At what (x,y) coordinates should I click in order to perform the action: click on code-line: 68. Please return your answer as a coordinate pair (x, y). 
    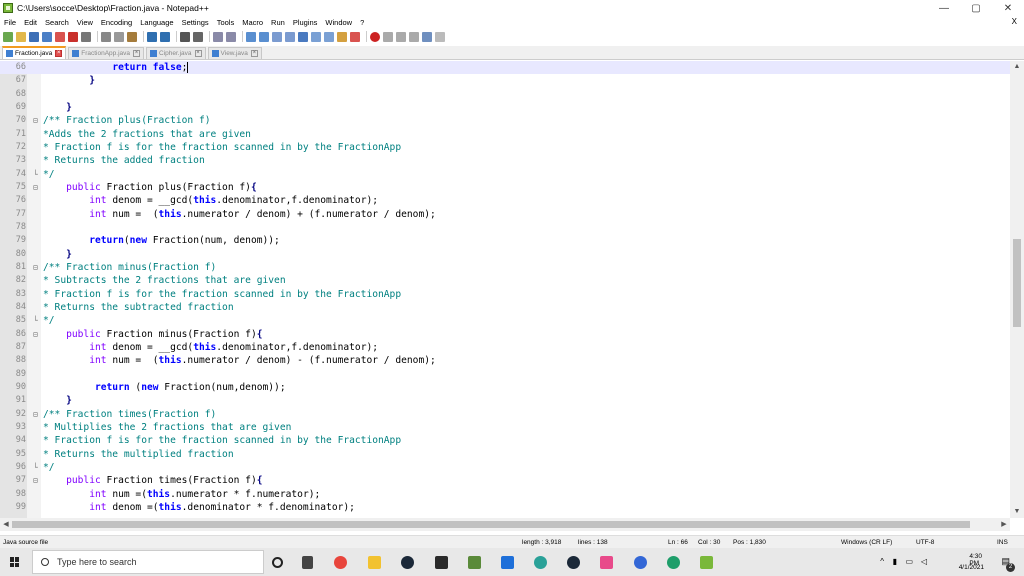
    Looking at the image, I should click on (505, 94).